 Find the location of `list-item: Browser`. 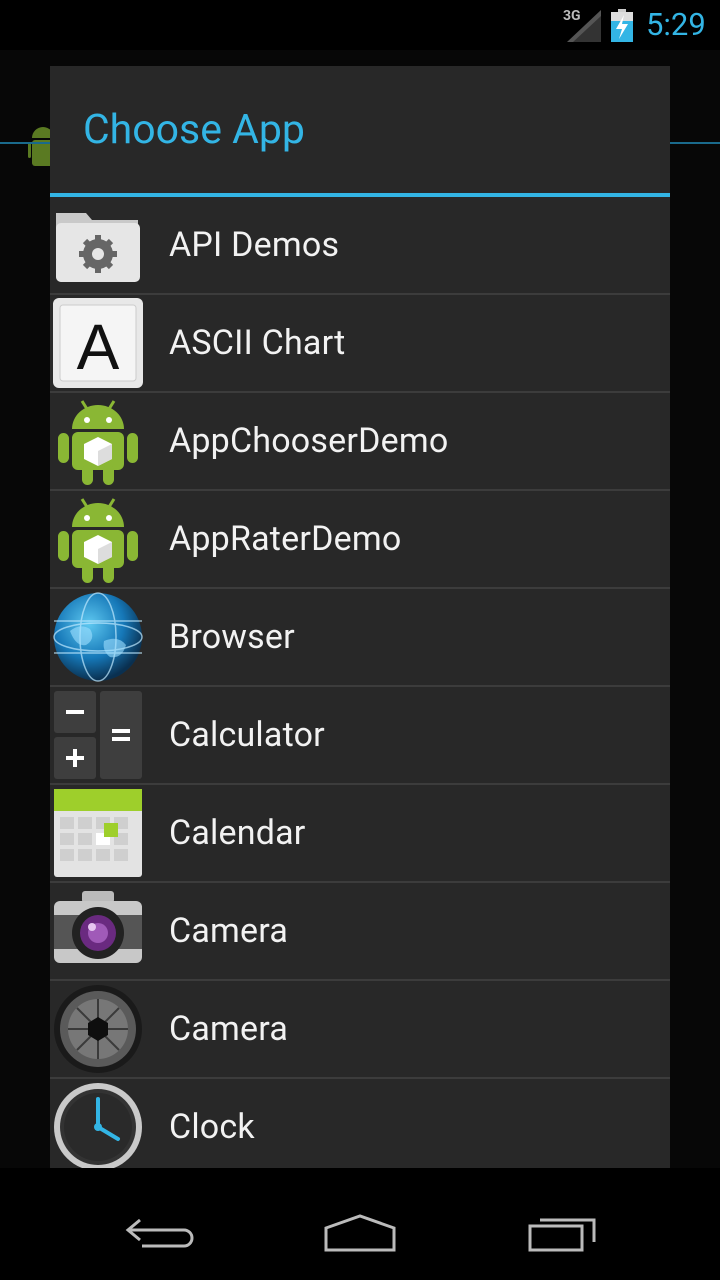

list-item: Browser is located at coordinates (360, 638).